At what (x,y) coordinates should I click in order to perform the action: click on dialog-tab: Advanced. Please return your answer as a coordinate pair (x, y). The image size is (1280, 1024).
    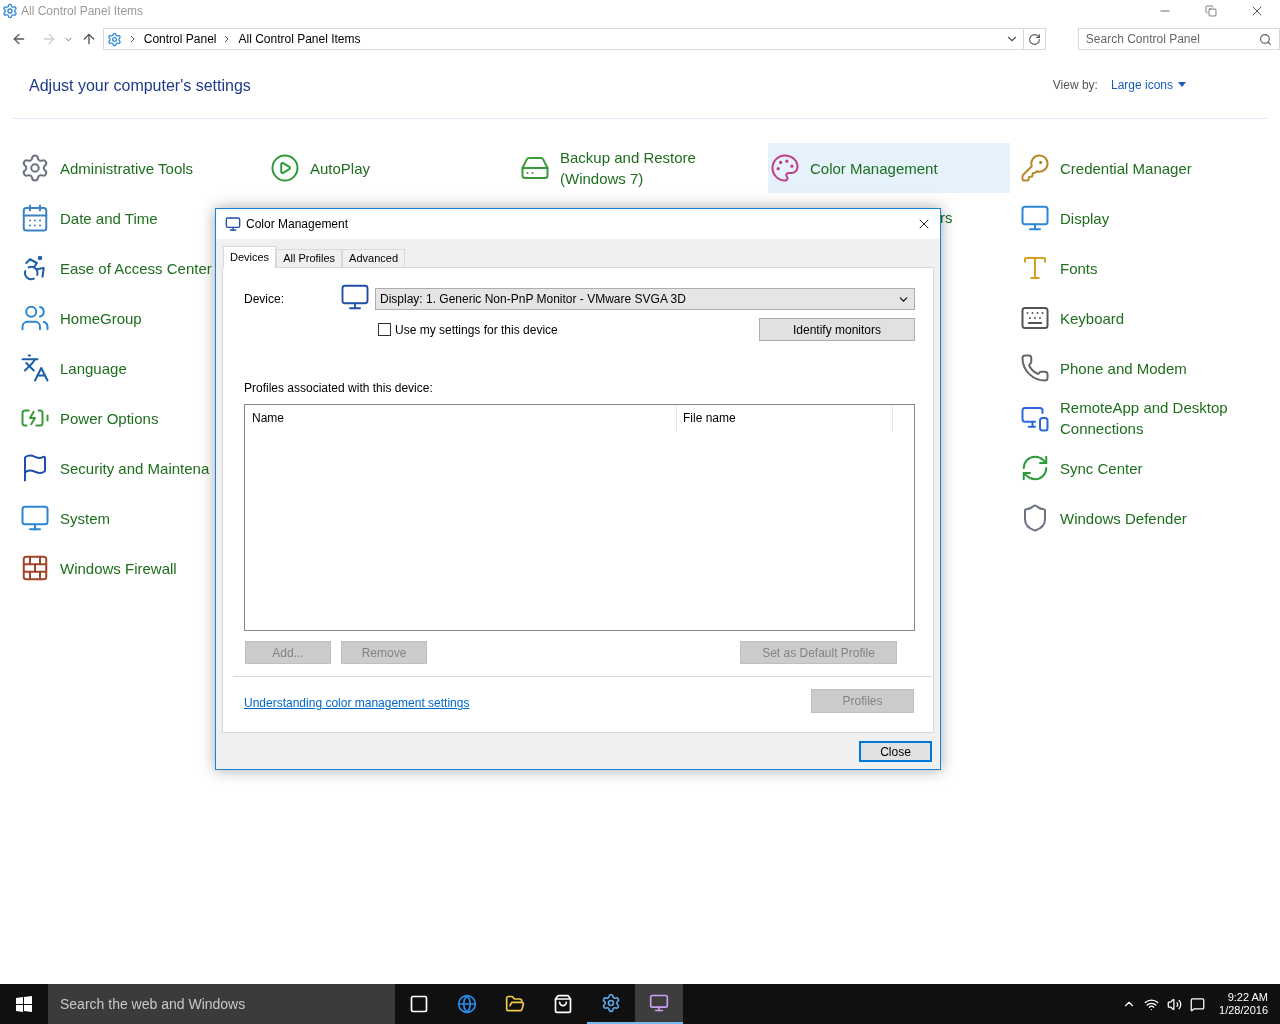
    Looking at the image, I should click on (374, 258).